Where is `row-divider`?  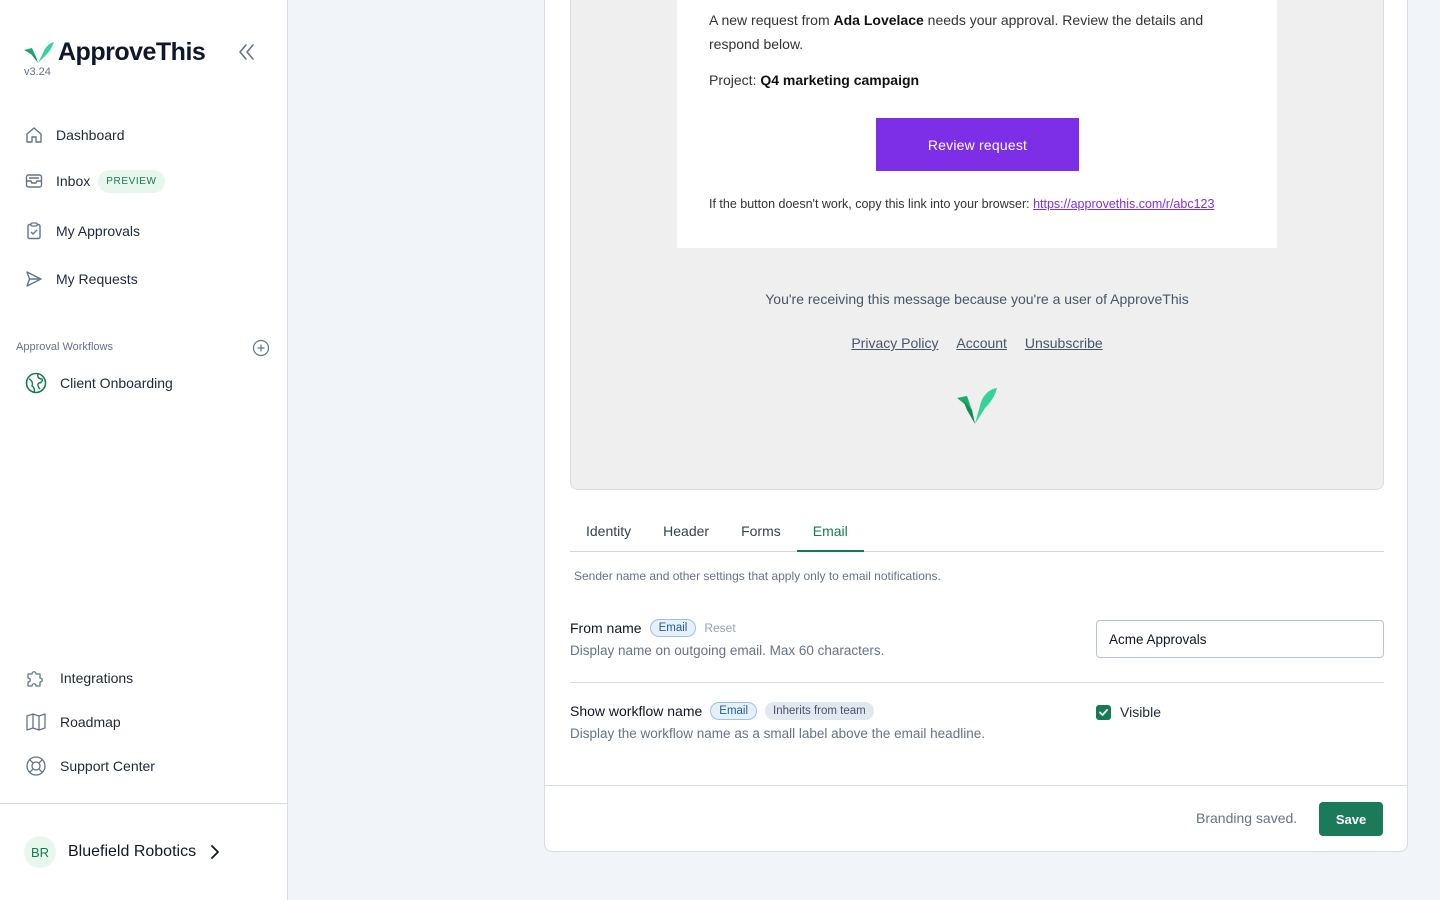 row-divider is located at coordinates (977, 682).